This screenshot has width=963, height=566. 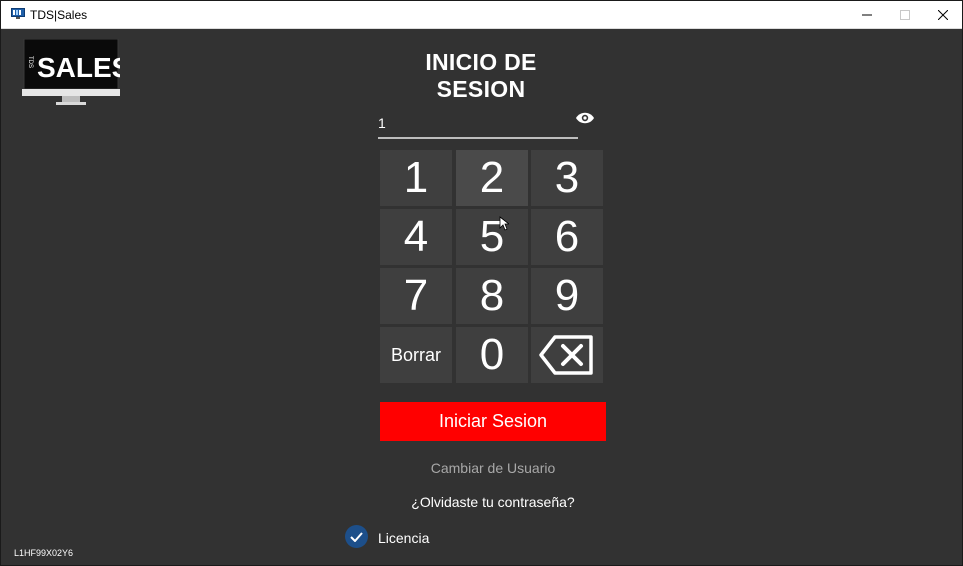 I want to click on app-monitor-icon, so click(x=18, y=13).